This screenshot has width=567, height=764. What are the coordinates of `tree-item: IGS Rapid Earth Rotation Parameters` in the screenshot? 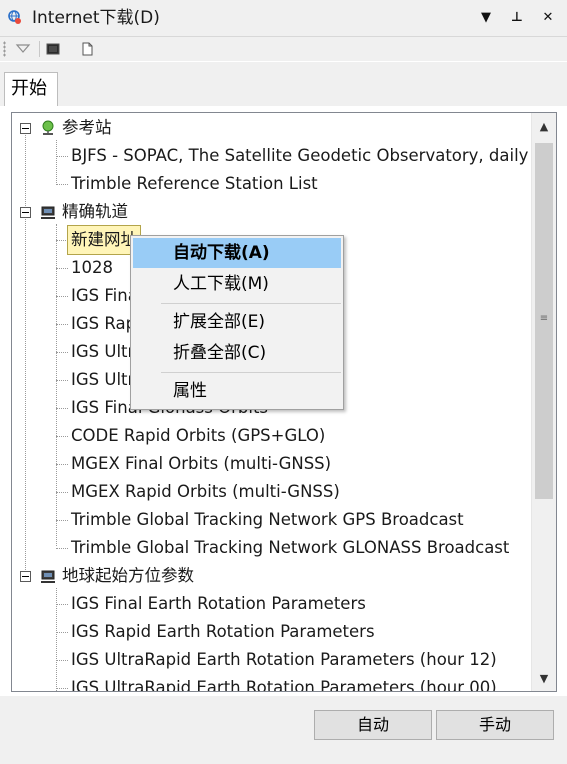 It's located at (223, 632).